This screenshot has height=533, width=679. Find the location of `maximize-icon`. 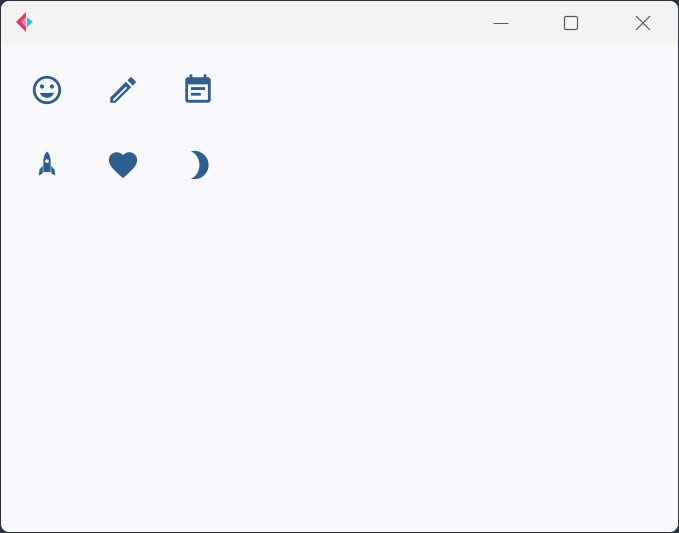

maximize-icon is located at coordinates (571, 23).